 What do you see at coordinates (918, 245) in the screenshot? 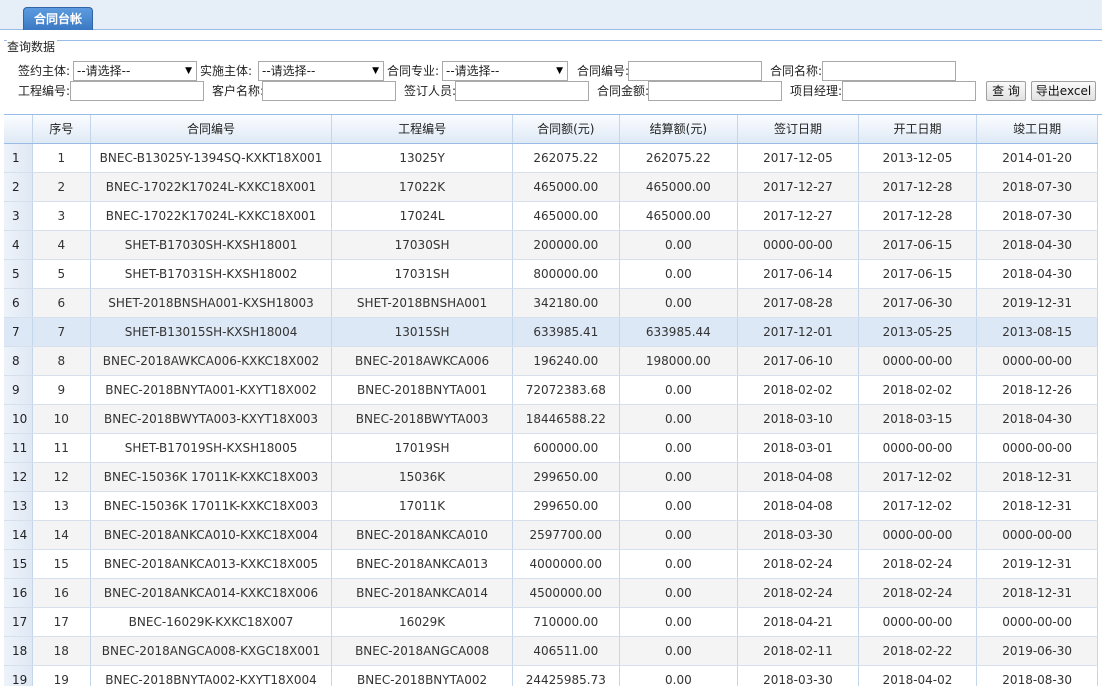
I see `start-date-cell: 2017-06-15` at bounding box center [918, 245].